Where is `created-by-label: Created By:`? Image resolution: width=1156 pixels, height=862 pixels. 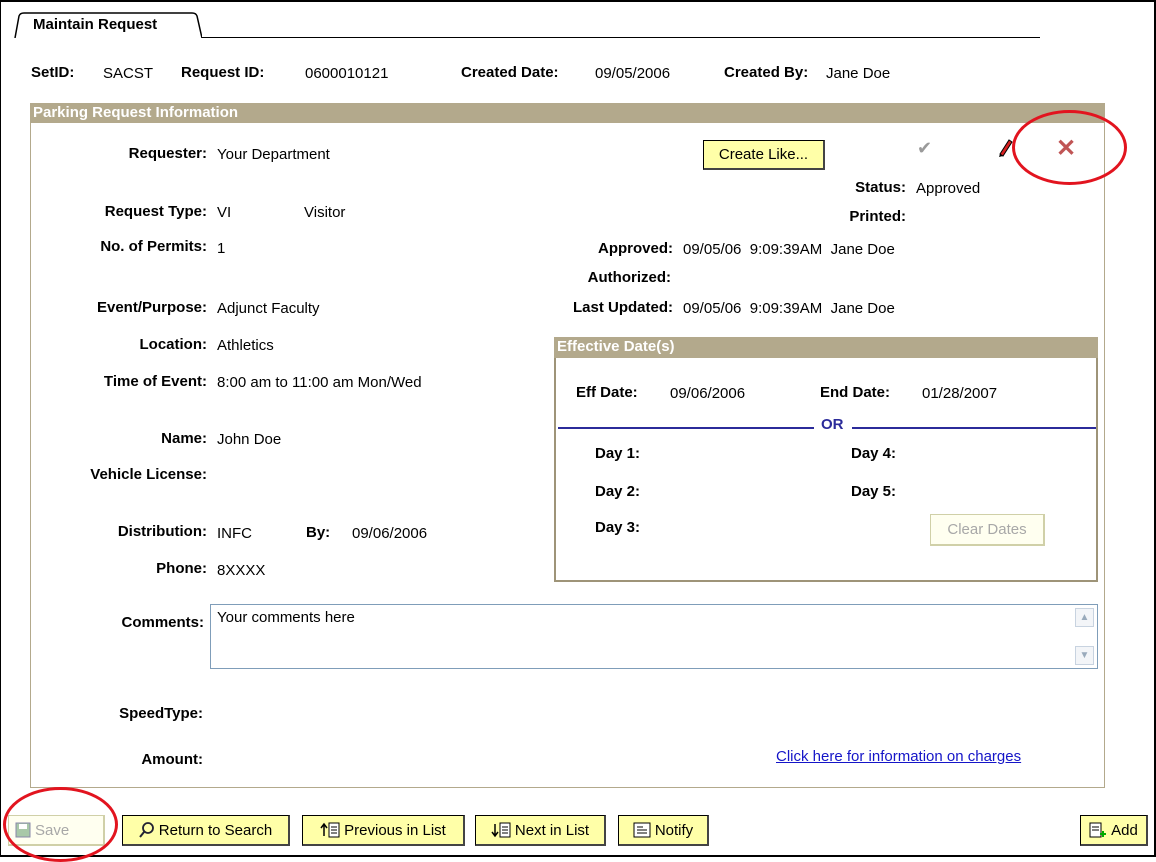 created-by-label: Created By: is located at coordinates (766, 72).